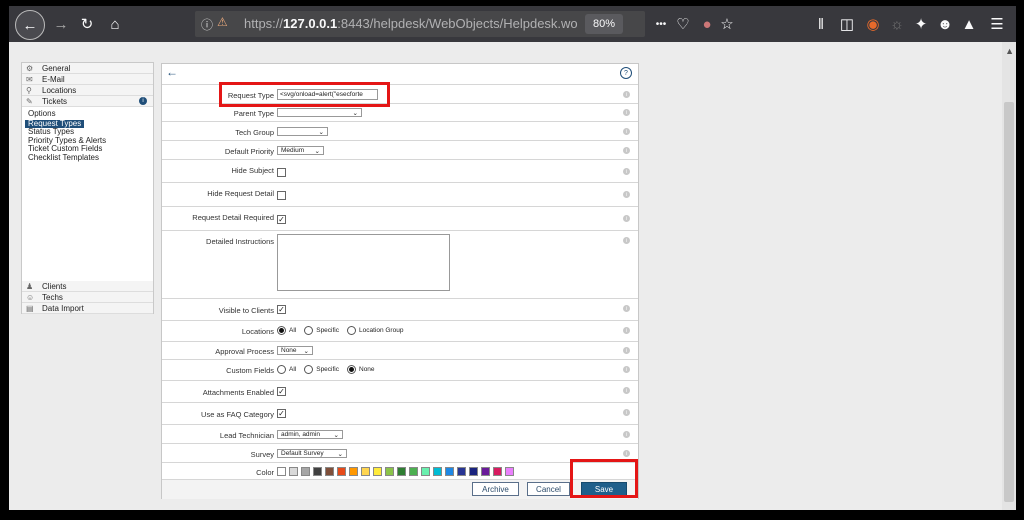 The width and height of the screenshot is (1024, 520). What do you see at coordinates (61, 24) in the screenshot?
I see `forward-arrow-icon: →` at bounding box center [61, 24].